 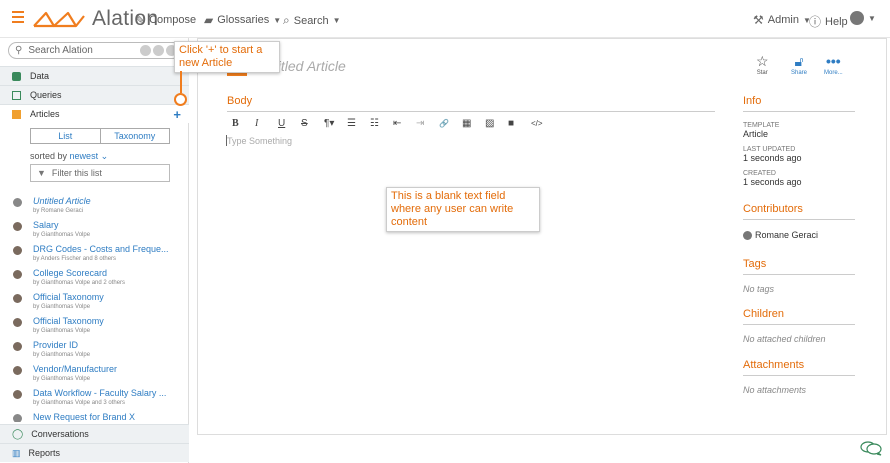 I want to click on search-nav: ⌕ Search ▼, so click(x=312, y=20).